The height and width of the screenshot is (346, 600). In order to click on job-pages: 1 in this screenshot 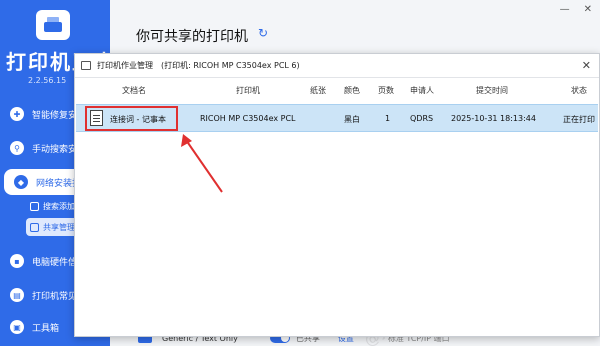, I will do `click(388, 118)`.